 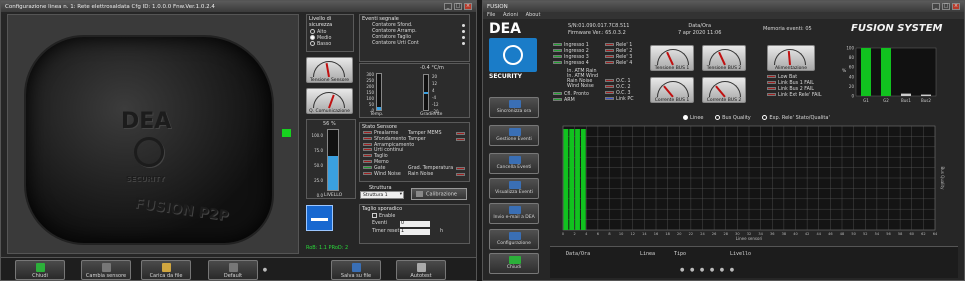 I want to click on default-icon, so click(x=233, y=267).